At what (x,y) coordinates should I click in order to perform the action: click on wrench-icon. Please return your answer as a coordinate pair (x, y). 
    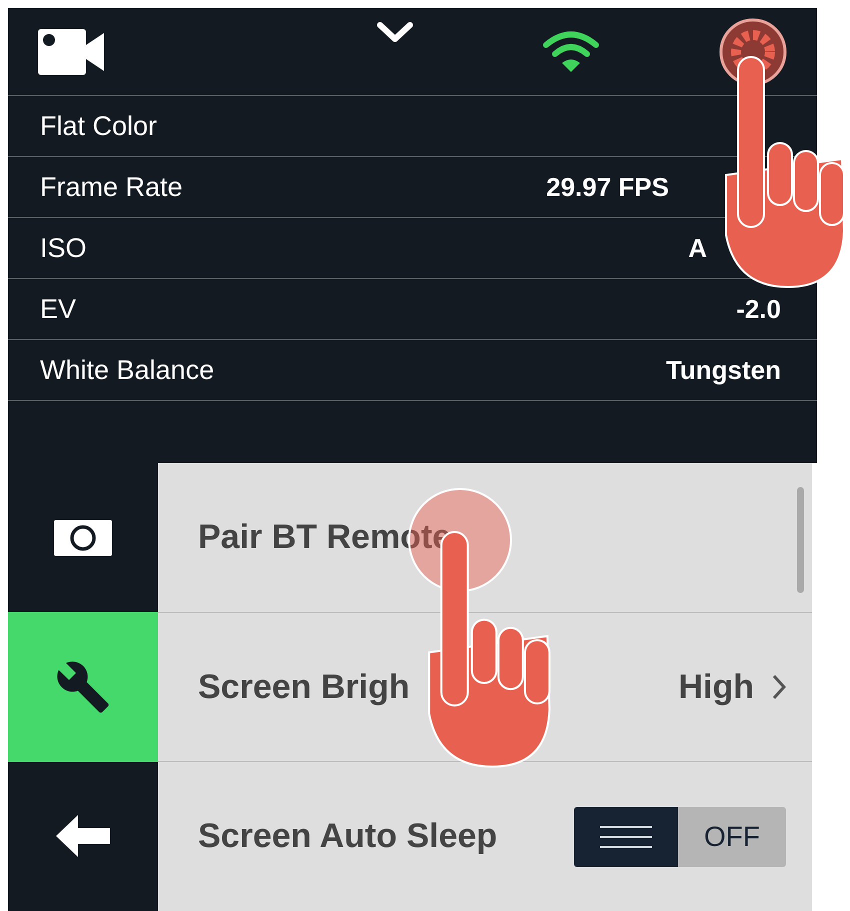
    Looking at the image, I should click on (83, 686).